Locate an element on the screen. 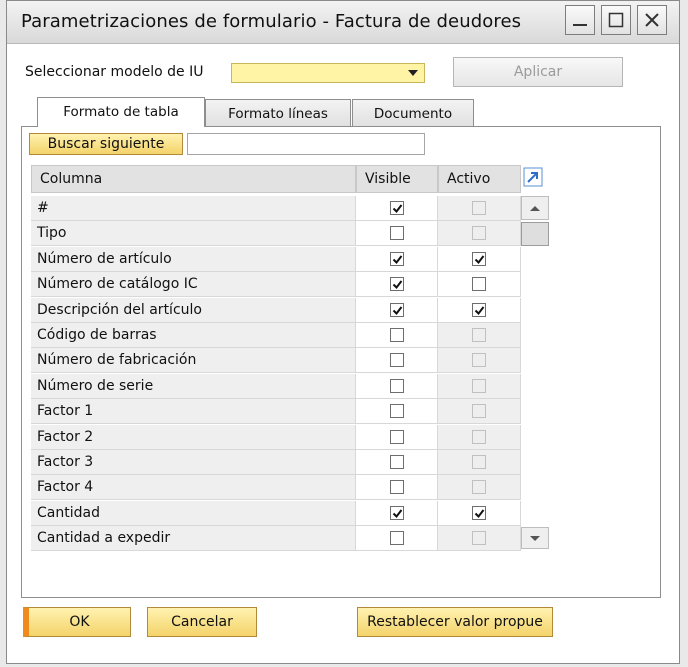  column-name-cell: Cantidad is located at coordinates (193, 513).